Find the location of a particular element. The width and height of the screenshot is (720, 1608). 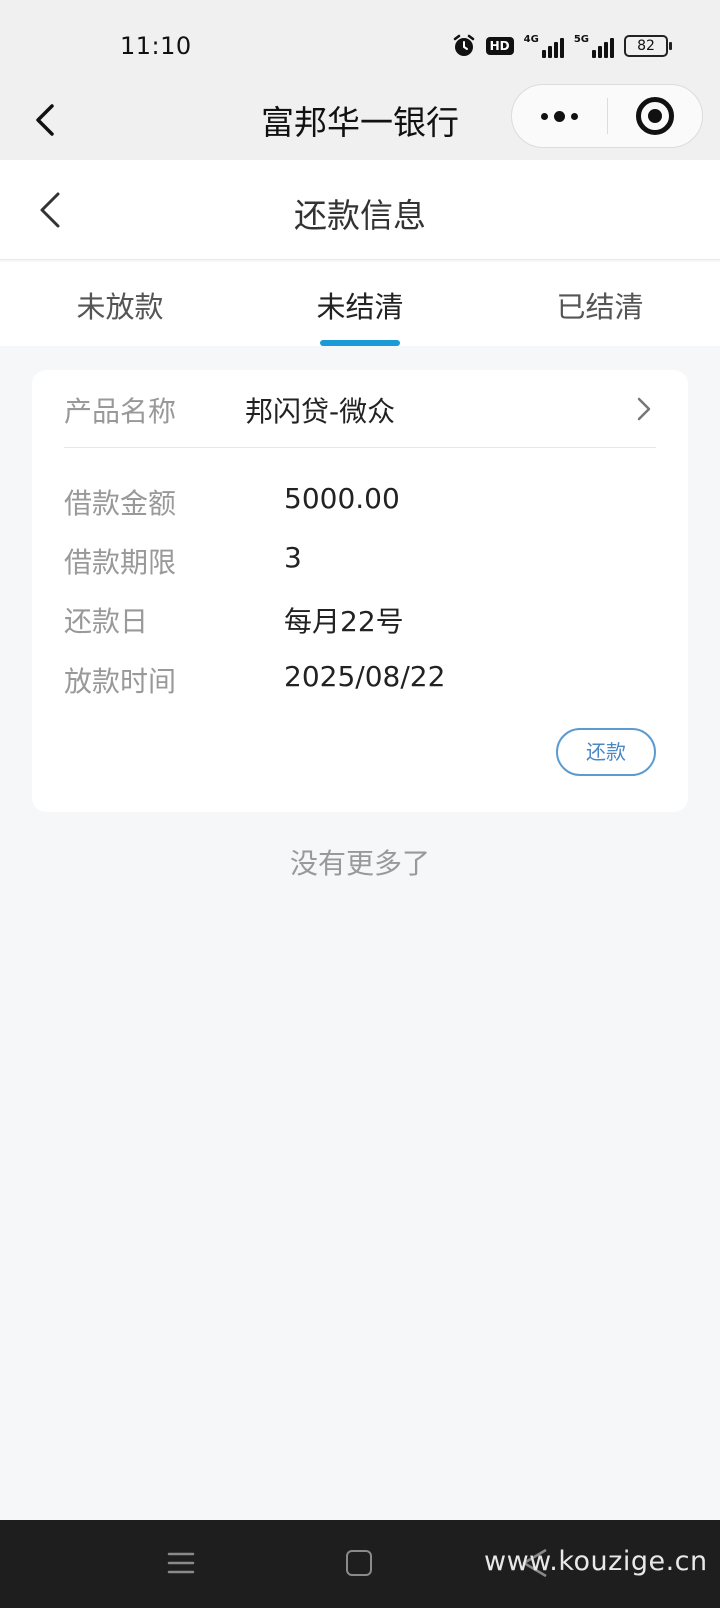

more-options-button is located at coordinates (559, 116).